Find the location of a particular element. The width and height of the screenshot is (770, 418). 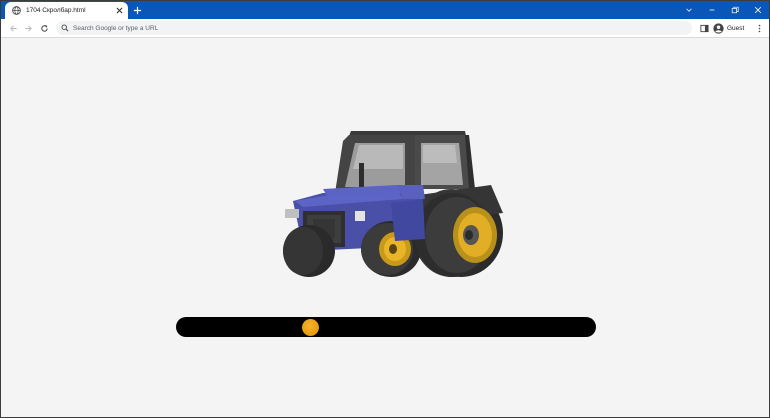

avatar-icon is located at coordinates (718, 28).